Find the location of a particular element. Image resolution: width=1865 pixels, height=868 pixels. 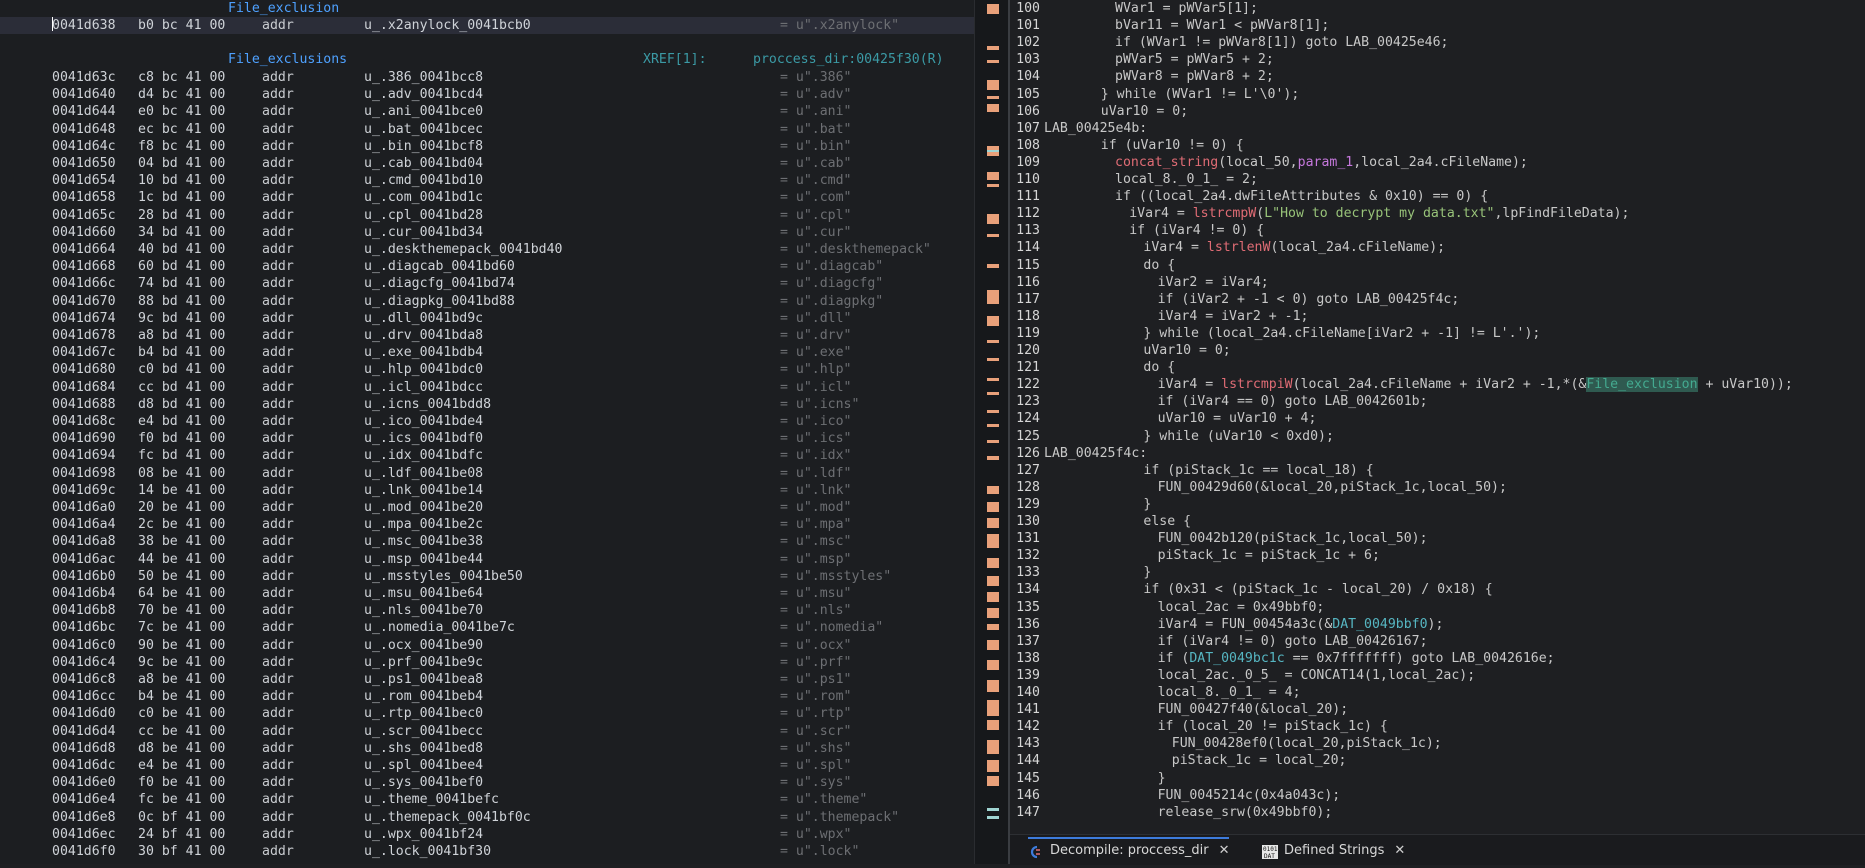

row-address: 0041d65c is located at coordinates (84, 215).